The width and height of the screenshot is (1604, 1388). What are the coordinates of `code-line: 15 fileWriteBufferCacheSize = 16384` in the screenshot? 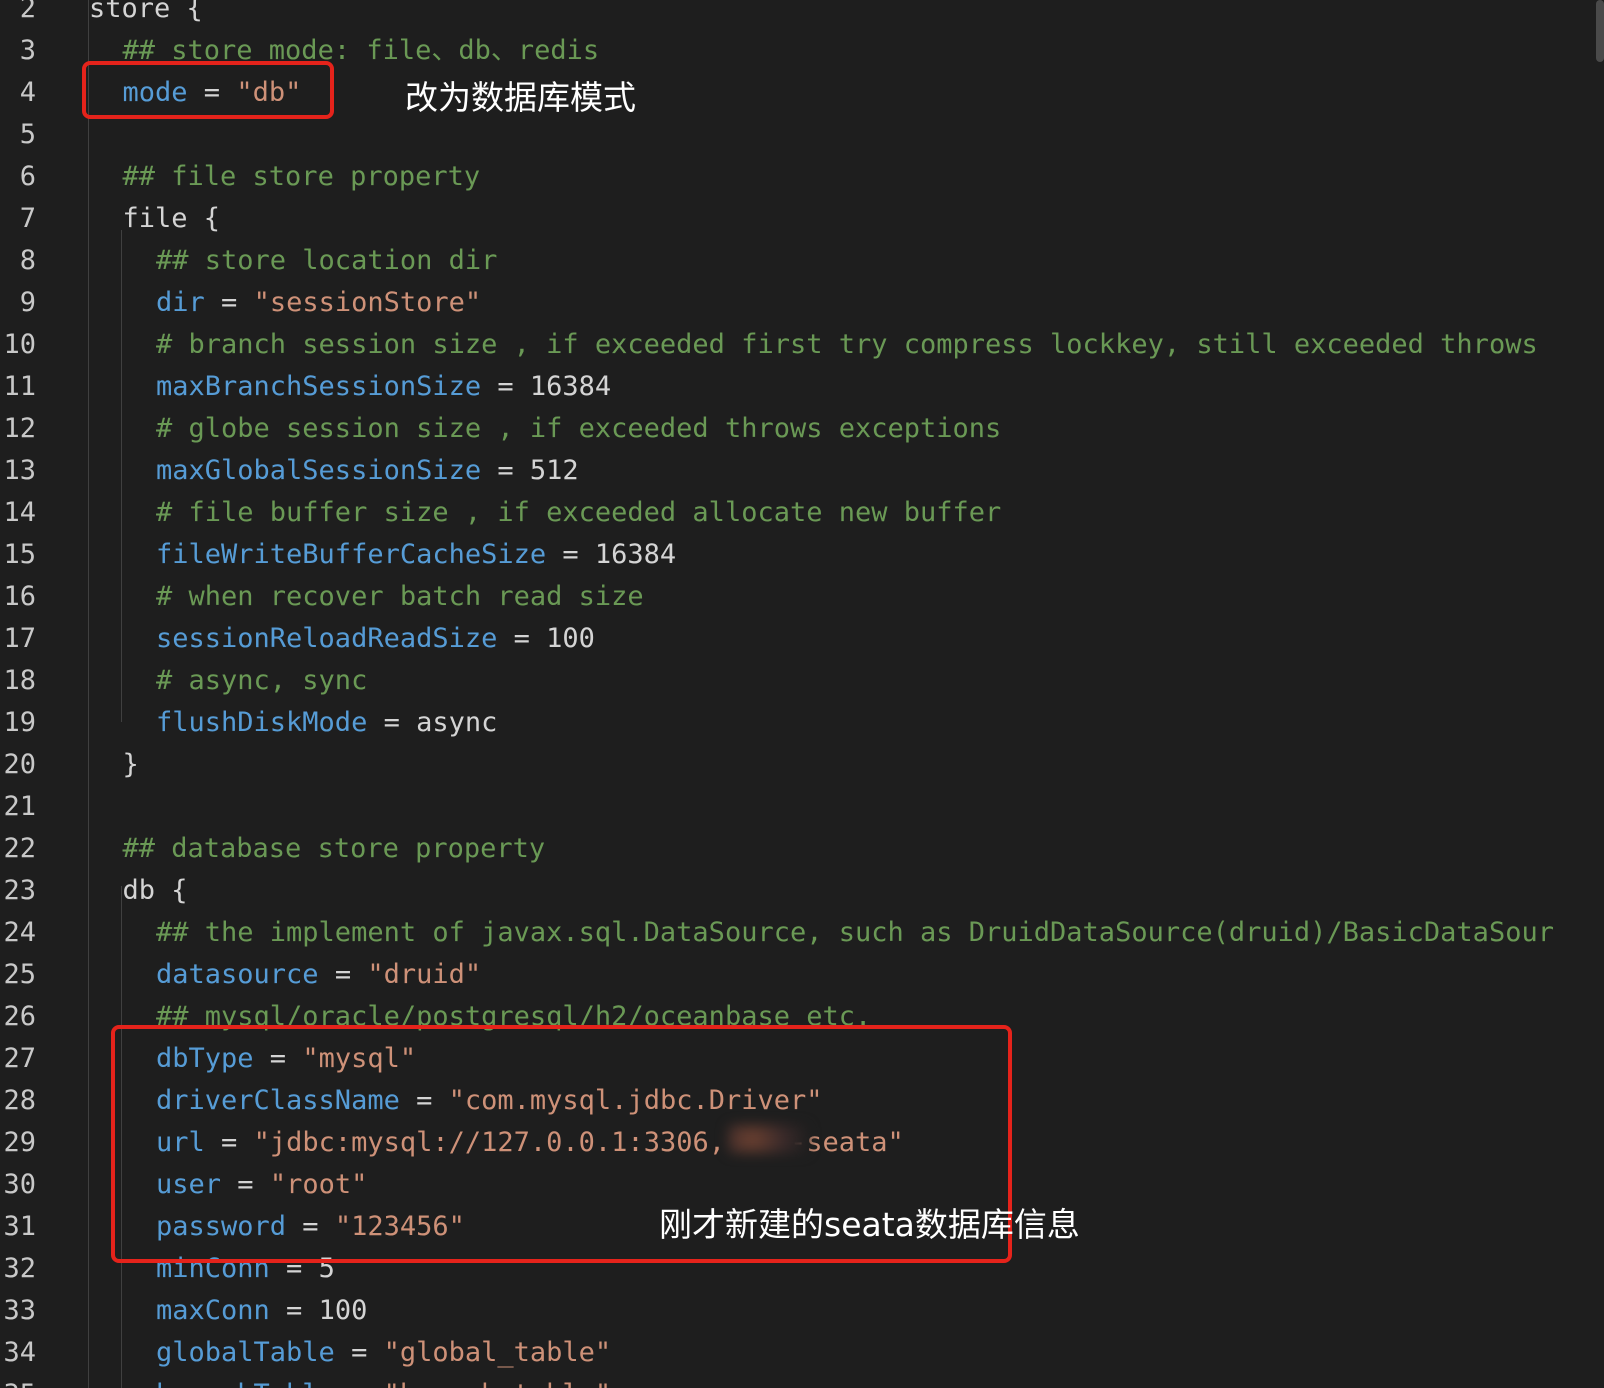 It's located at (802, 554).